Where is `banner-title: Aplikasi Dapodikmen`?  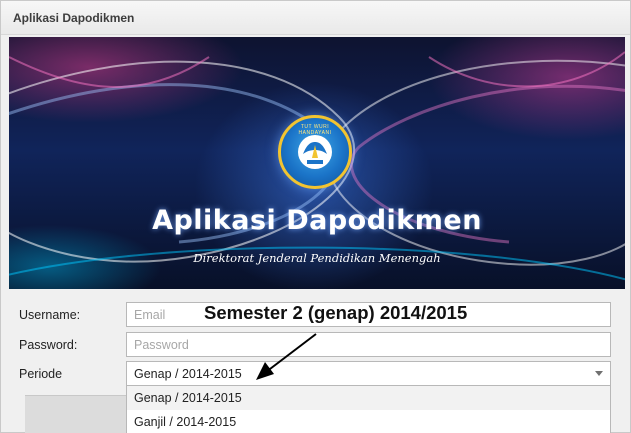
banner-title: Aplikasi Dapodikmen is located at coordinates (317, 220).